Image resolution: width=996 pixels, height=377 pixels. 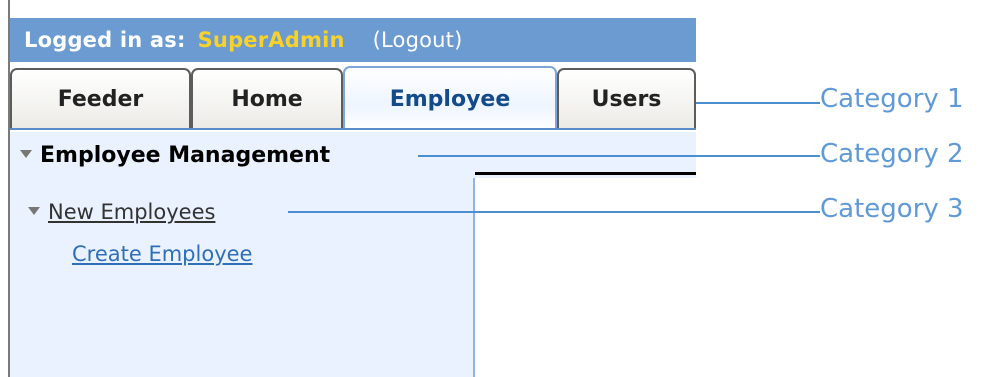 I want to click on sidebar-group: New Employees, so click(x=121, y=212).